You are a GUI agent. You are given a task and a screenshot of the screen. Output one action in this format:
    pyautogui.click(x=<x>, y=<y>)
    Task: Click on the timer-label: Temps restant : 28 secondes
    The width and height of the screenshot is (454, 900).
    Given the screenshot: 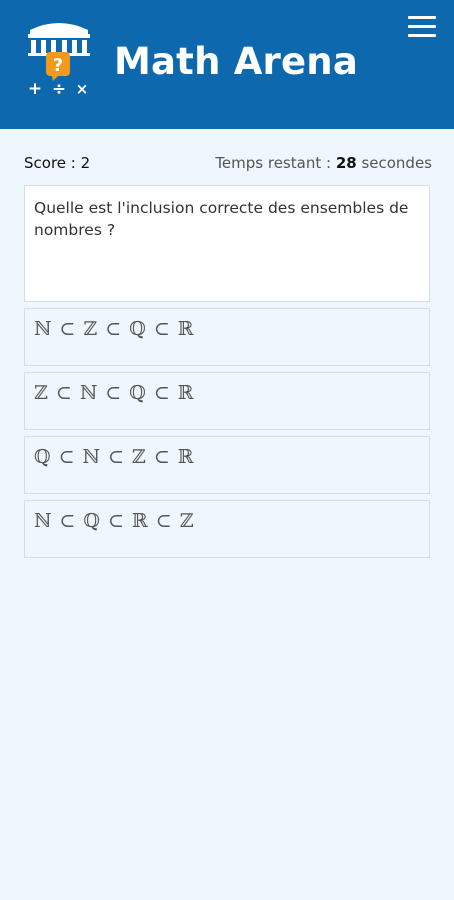 What is the action you would take?
    pyautogui.click(x=323, y=163)
    